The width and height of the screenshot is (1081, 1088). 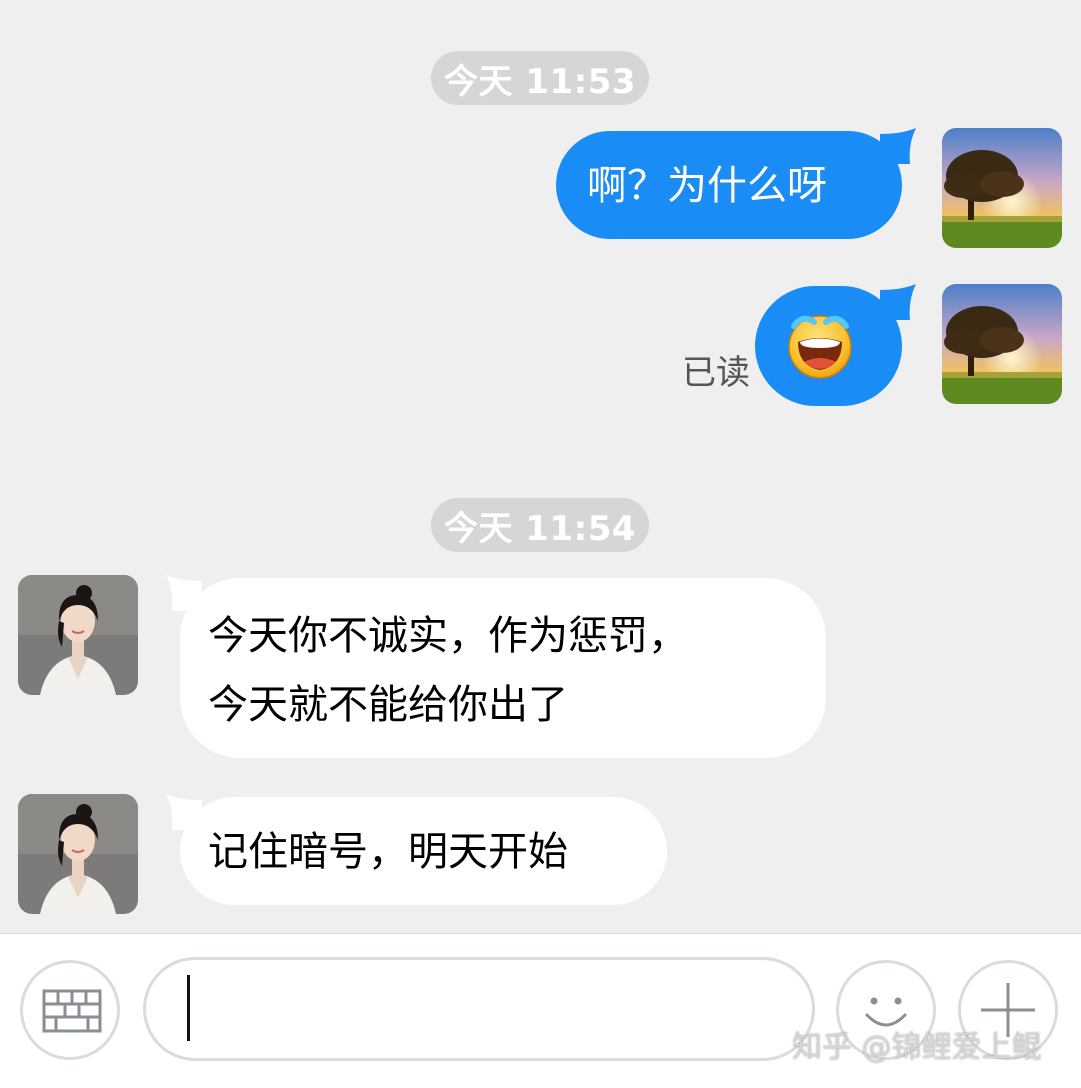 I want to click on outgoing-message-text: 啊？为什么呀, so click(x=707, y=186).